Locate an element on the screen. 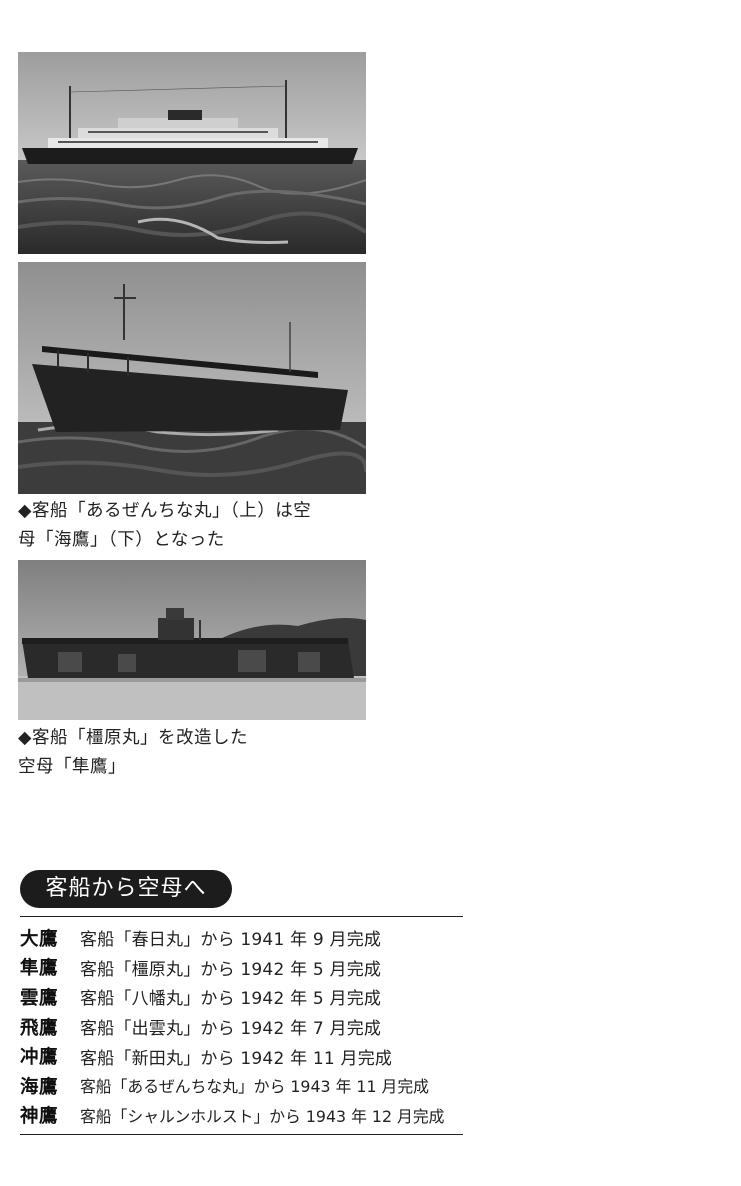 The width and height of the screenshot is (741, 1186). carrier-name: 冲鷹 is located at coordinates (39, 1058).